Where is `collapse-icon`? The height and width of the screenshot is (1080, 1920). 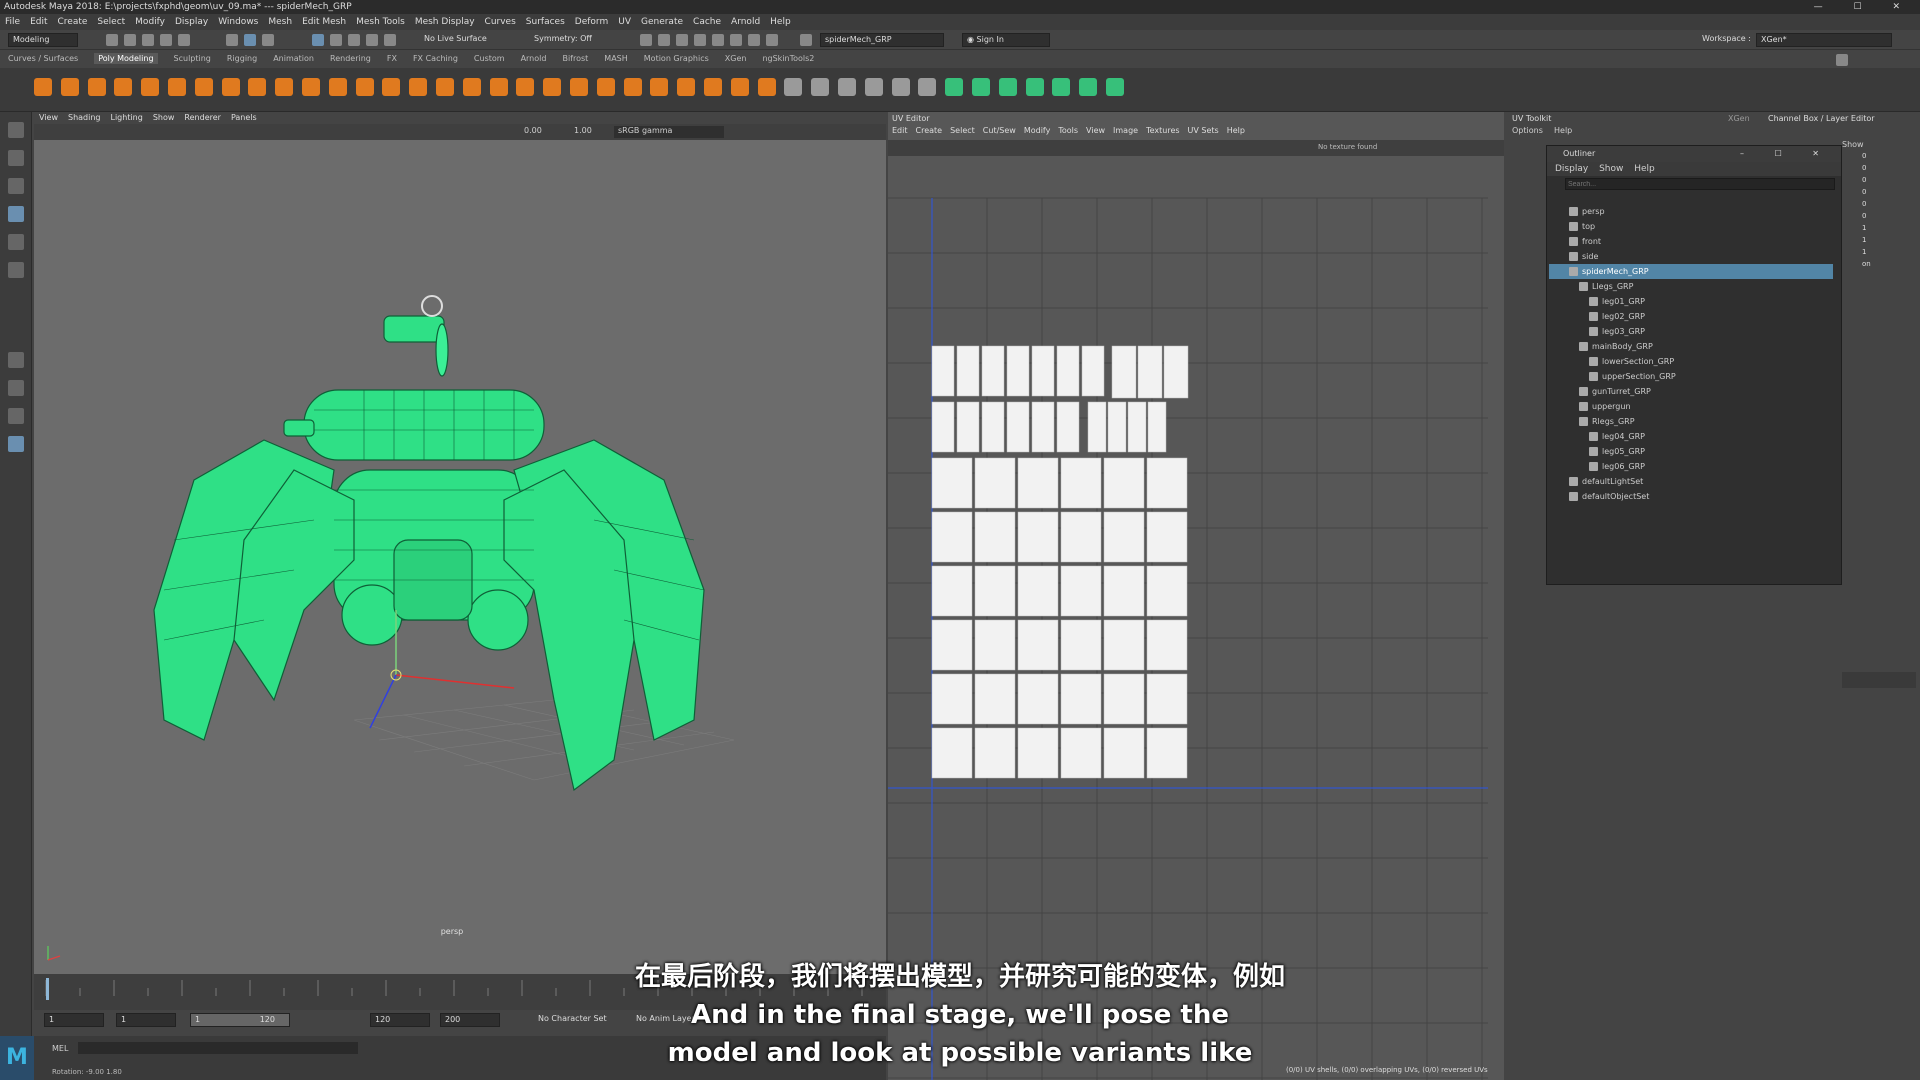 collapse-icon is located at coordinates (847, 87).